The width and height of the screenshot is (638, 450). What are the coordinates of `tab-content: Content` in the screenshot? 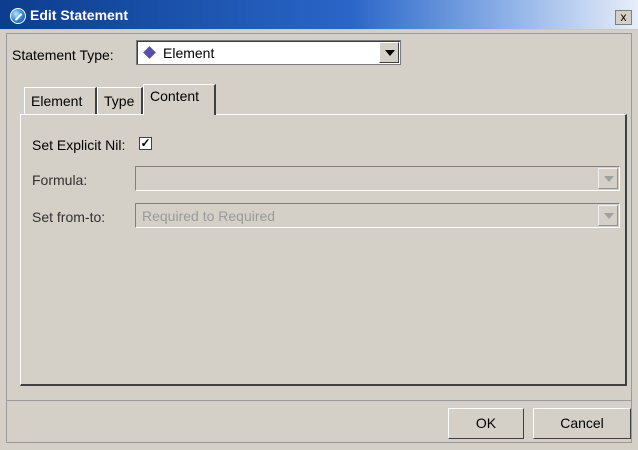 It's located at (179, 99).